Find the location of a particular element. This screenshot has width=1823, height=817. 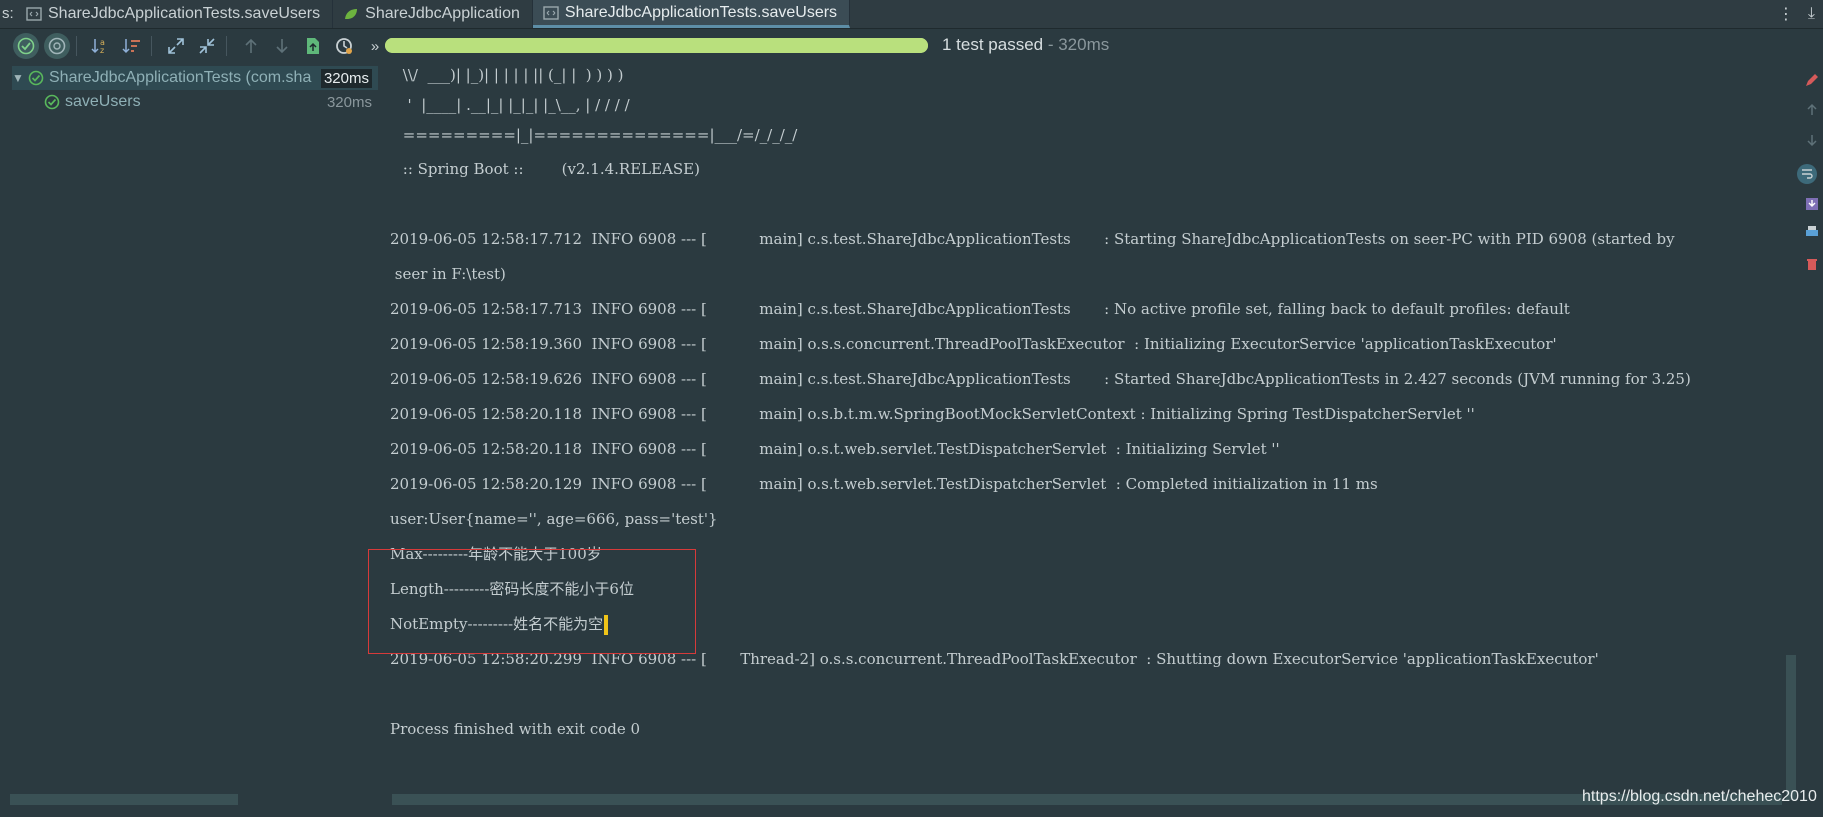

tree-item-label: ShareJdbcApplicationTests (com.sha is located at coordinates (180, 77).